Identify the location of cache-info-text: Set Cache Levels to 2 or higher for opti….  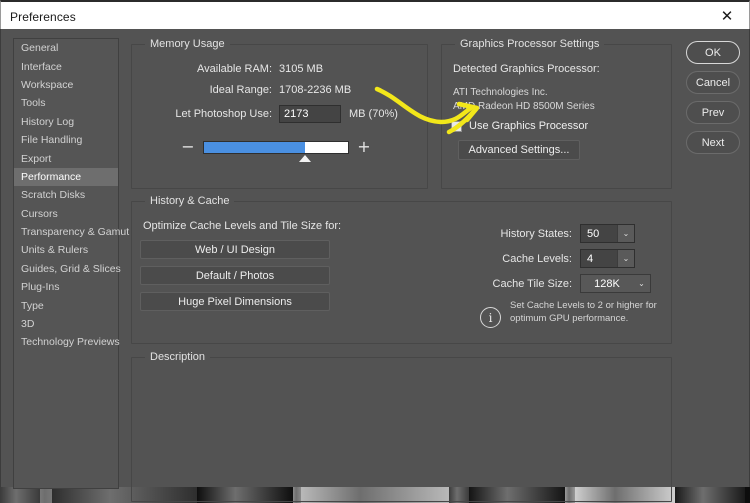
(583, 312).